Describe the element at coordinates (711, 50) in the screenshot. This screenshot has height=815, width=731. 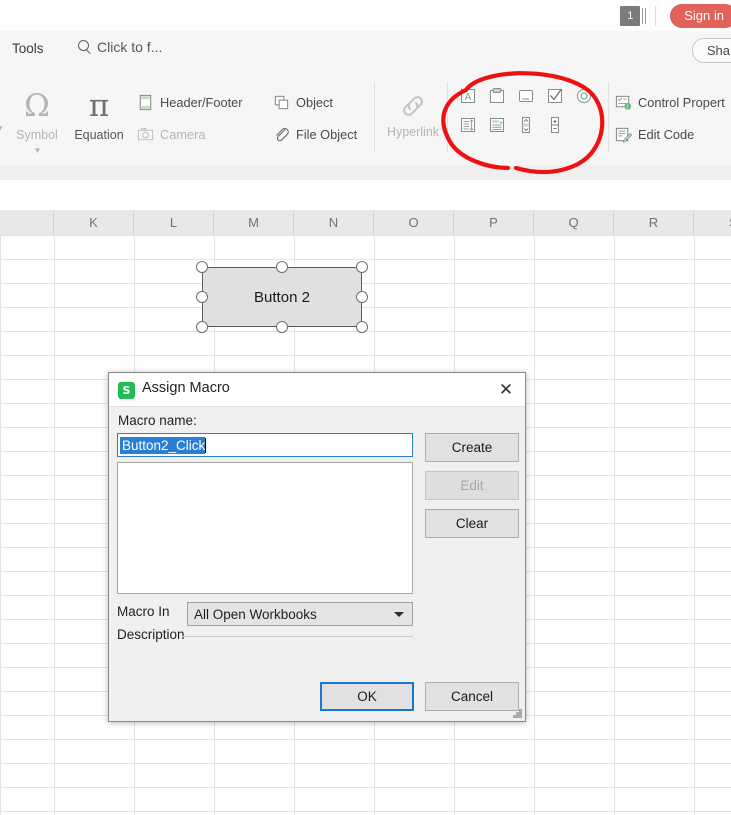
I see `share-button: Sha` at that location.